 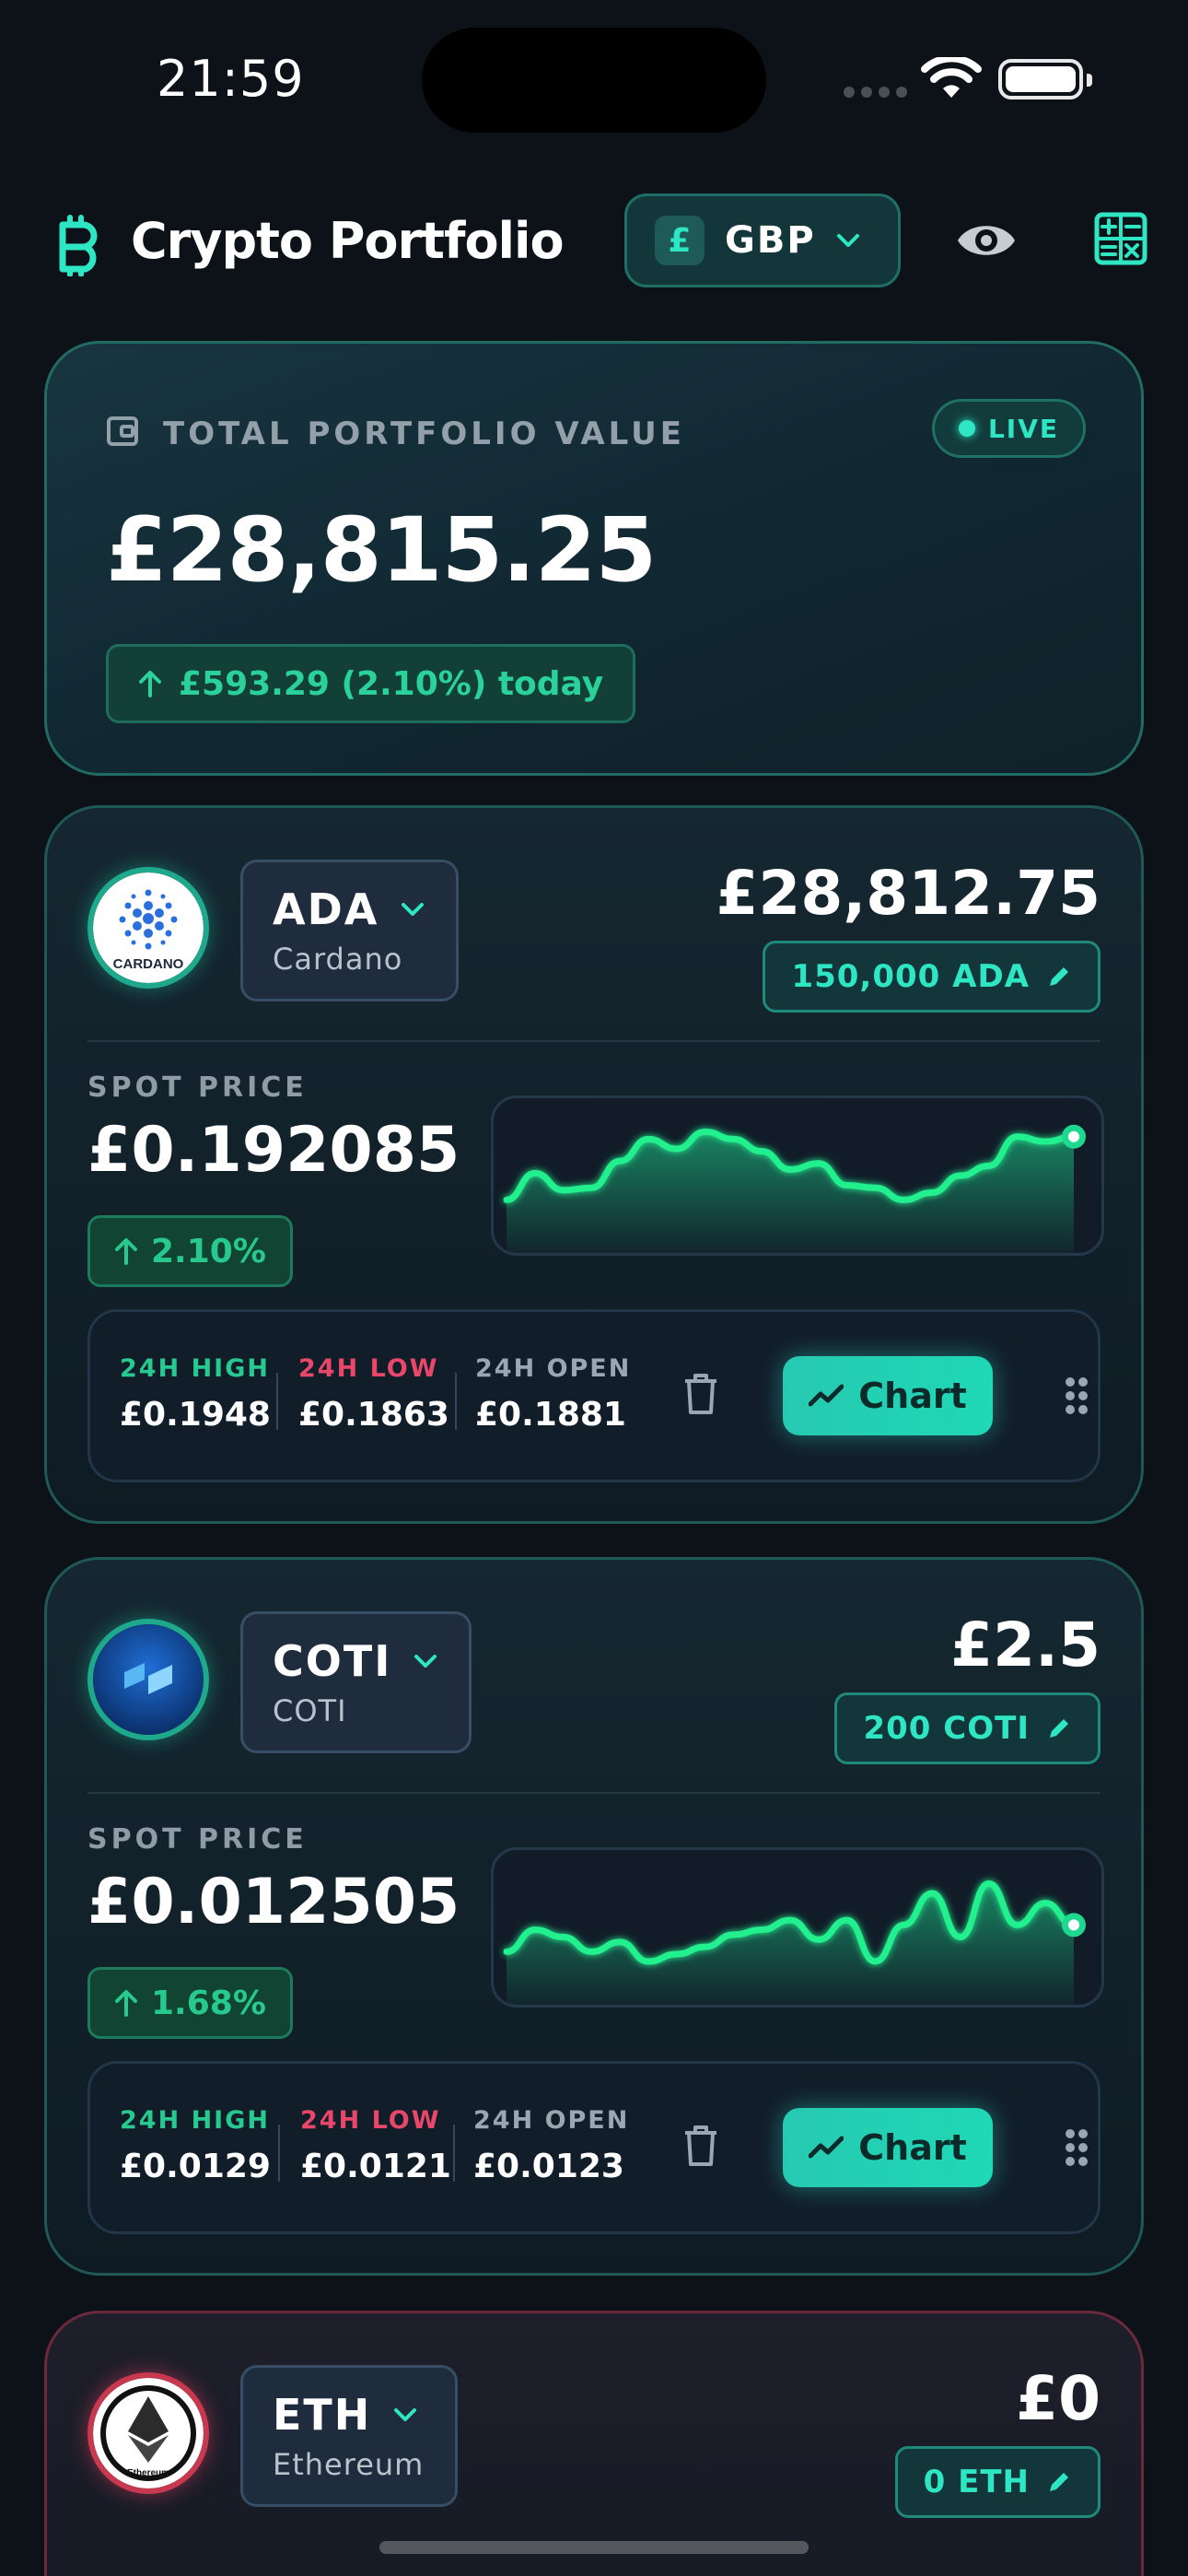 What do you see at coordinates (273, 1902) in the screenshot?
I see `spot-price-value: £0.012505` at bounding box center [273, 1902].